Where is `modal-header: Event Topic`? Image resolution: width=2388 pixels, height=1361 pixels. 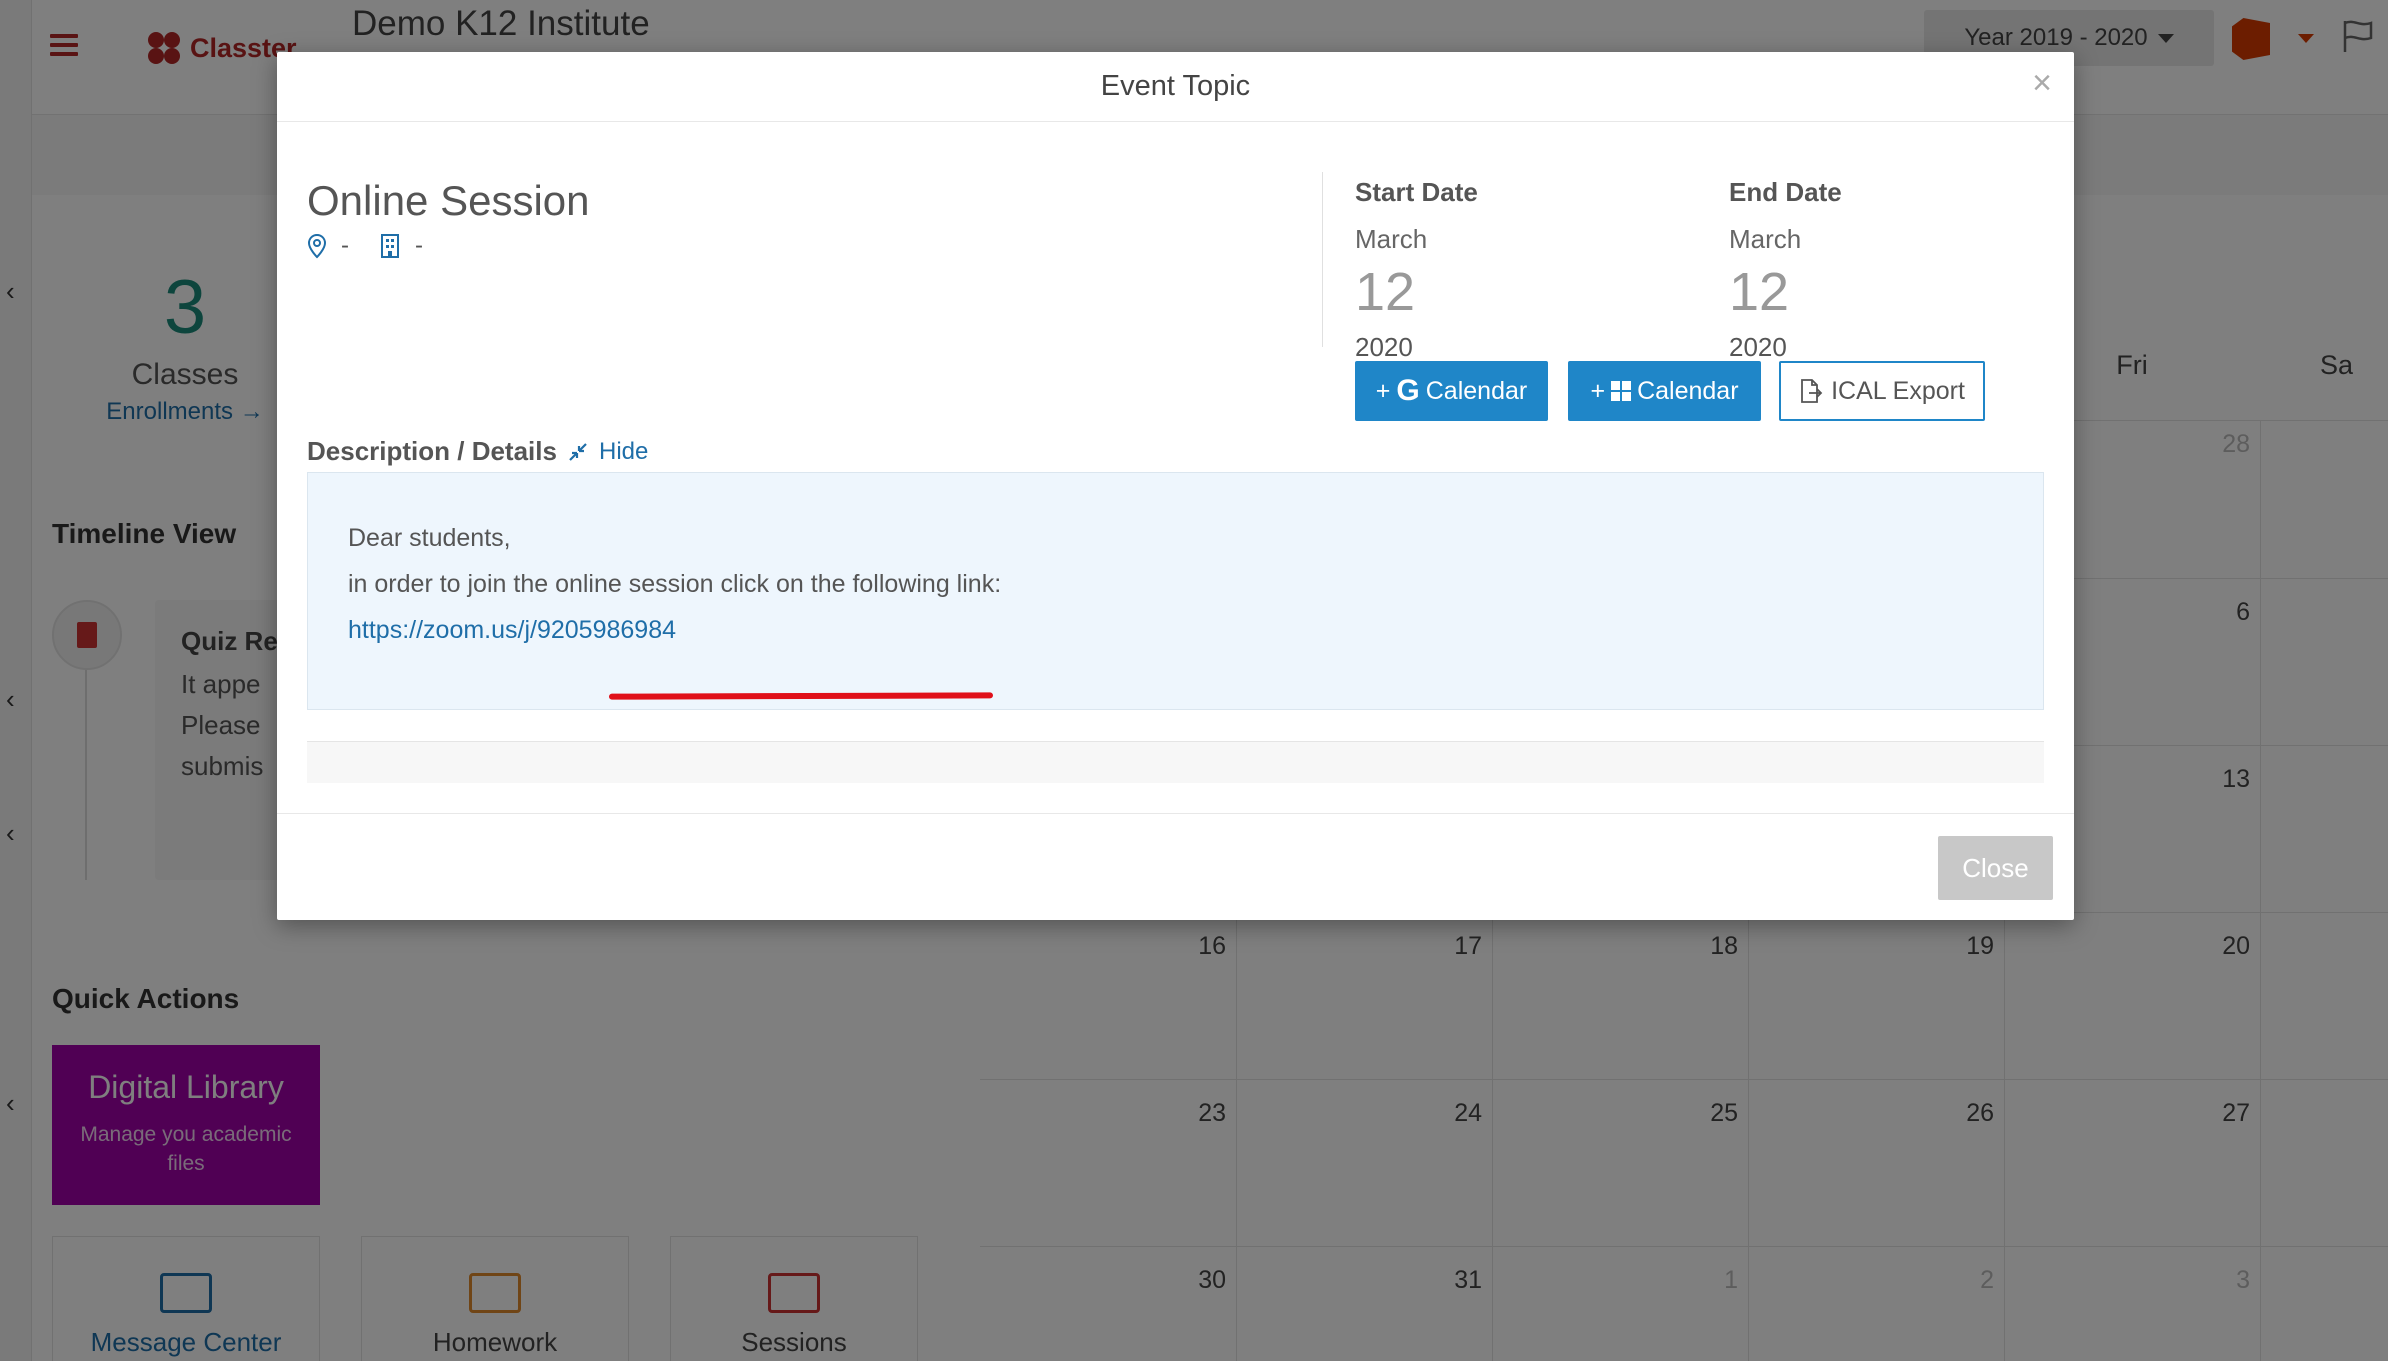
modal-header: Event Topic is located at coordinates (1175, 87).